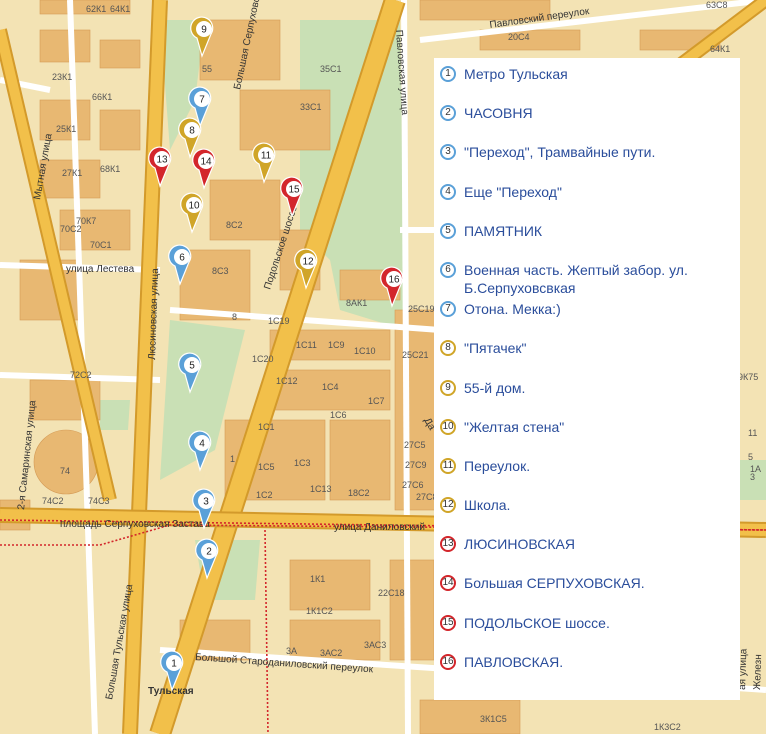 This screenshot has width=766, height=734. What do you see at coordinates (308, 262) in the screenshot?
I see `marker-number: 12` at bounding box center [308, 262].